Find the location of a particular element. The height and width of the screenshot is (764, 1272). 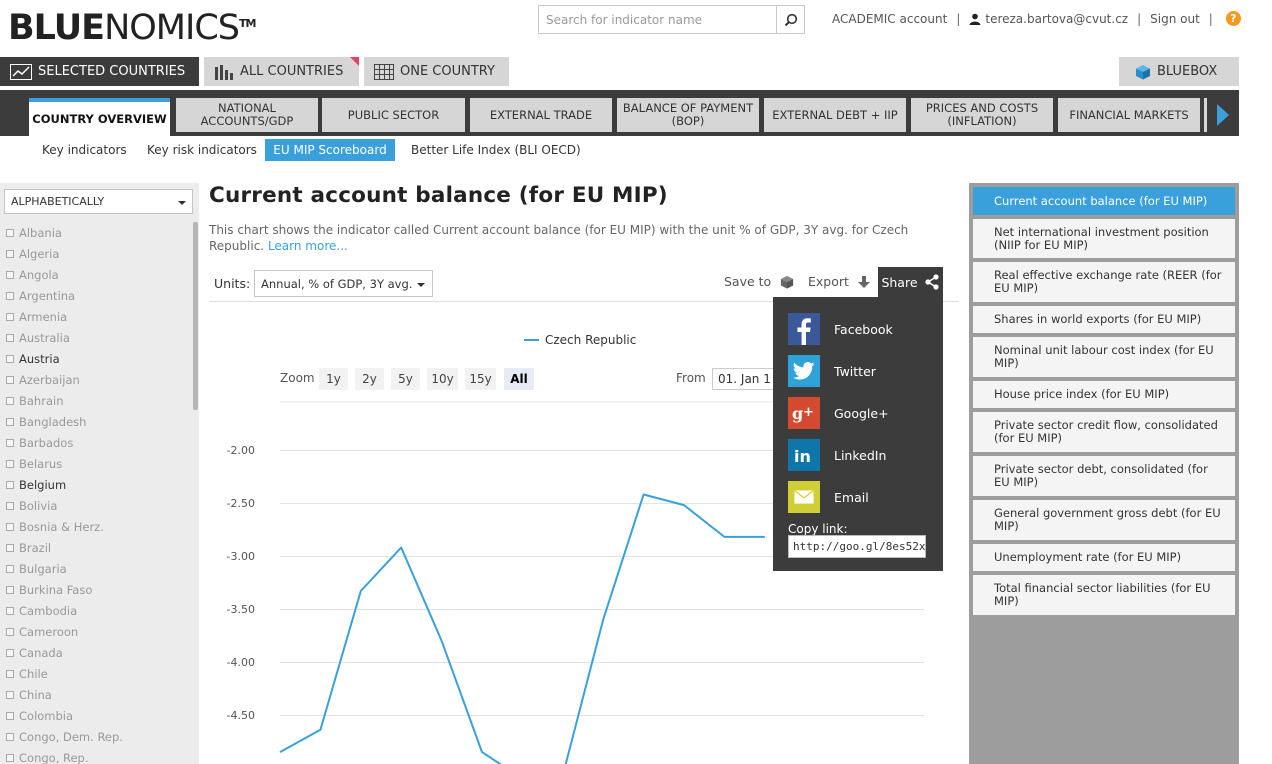

country-item: Congo, Dem. Rep. is located at coordinates (64, 737).